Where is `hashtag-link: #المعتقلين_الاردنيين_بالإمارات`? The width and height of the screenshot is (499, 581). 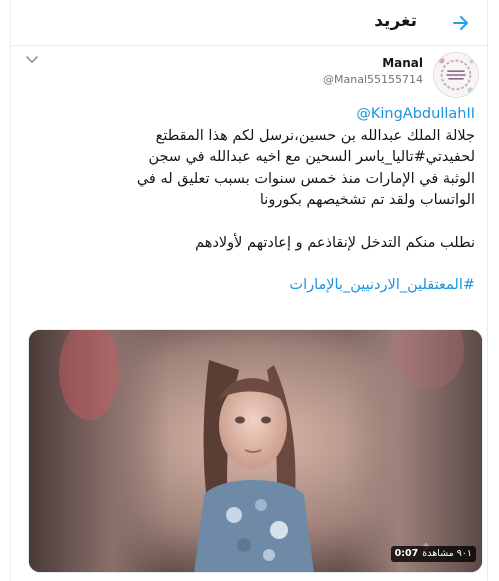
hashtag-link: #المعتقلين_الاردنيين_بالإمارات is located at coordinates (382, 285).